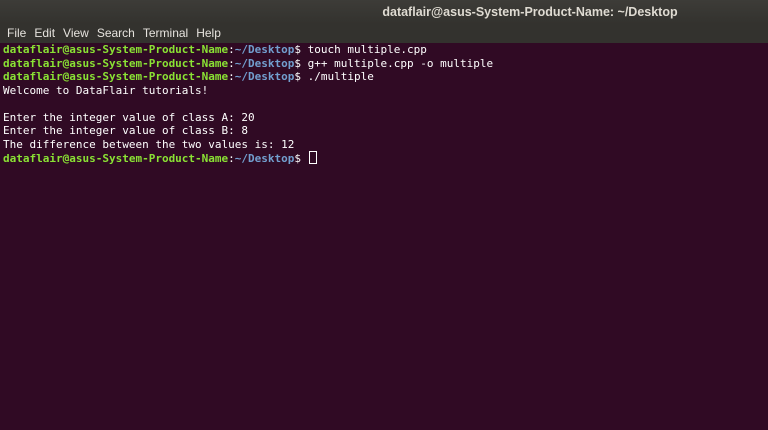 The width and height of the screenshot is (768, 430). I want to click on output-line: Enter the integer value of class A: 20, so click(129, 117).